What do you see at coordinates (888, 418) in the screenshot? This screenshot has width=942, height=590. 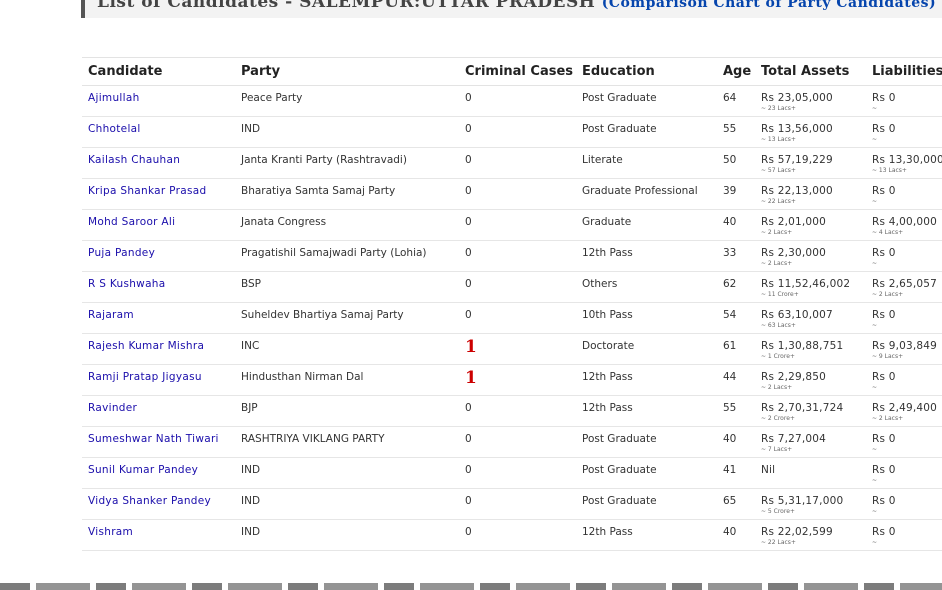 I see `liabilities-approx: ~ 2 Lacs+` at bounding box center [888, 418].